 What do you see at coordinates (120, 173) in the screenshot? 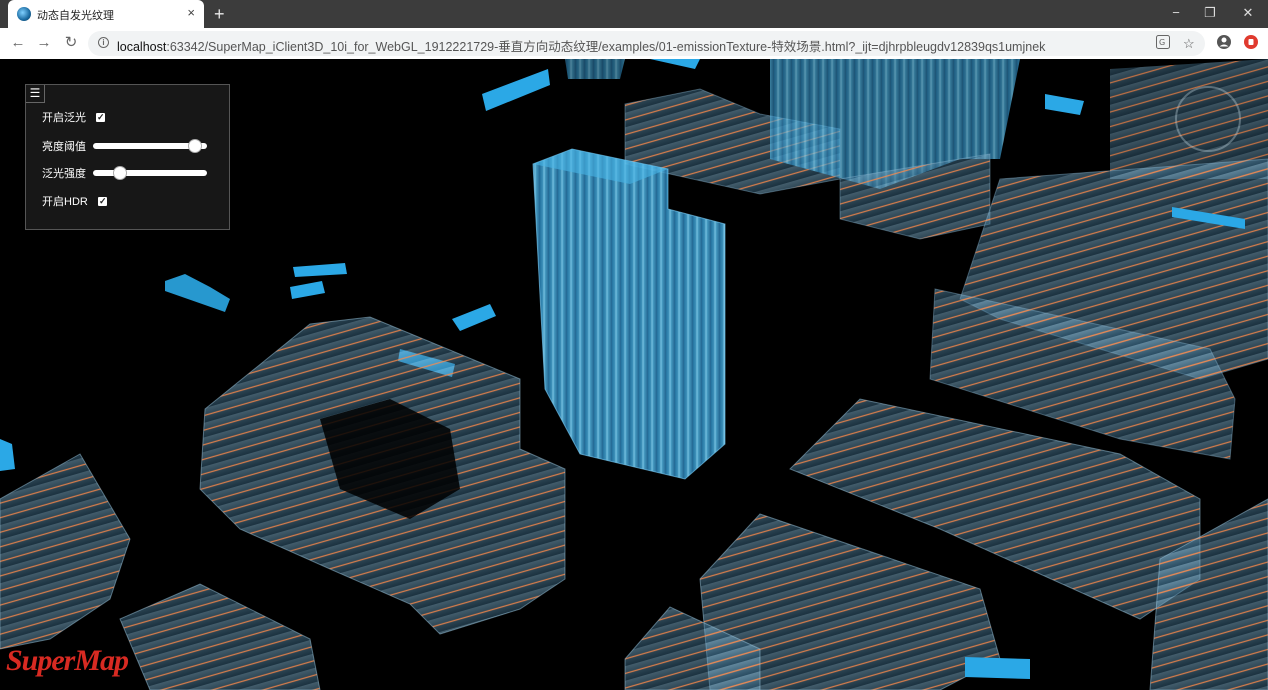
I see `intensity-slider-thumb` at bounding box center [120, 173].